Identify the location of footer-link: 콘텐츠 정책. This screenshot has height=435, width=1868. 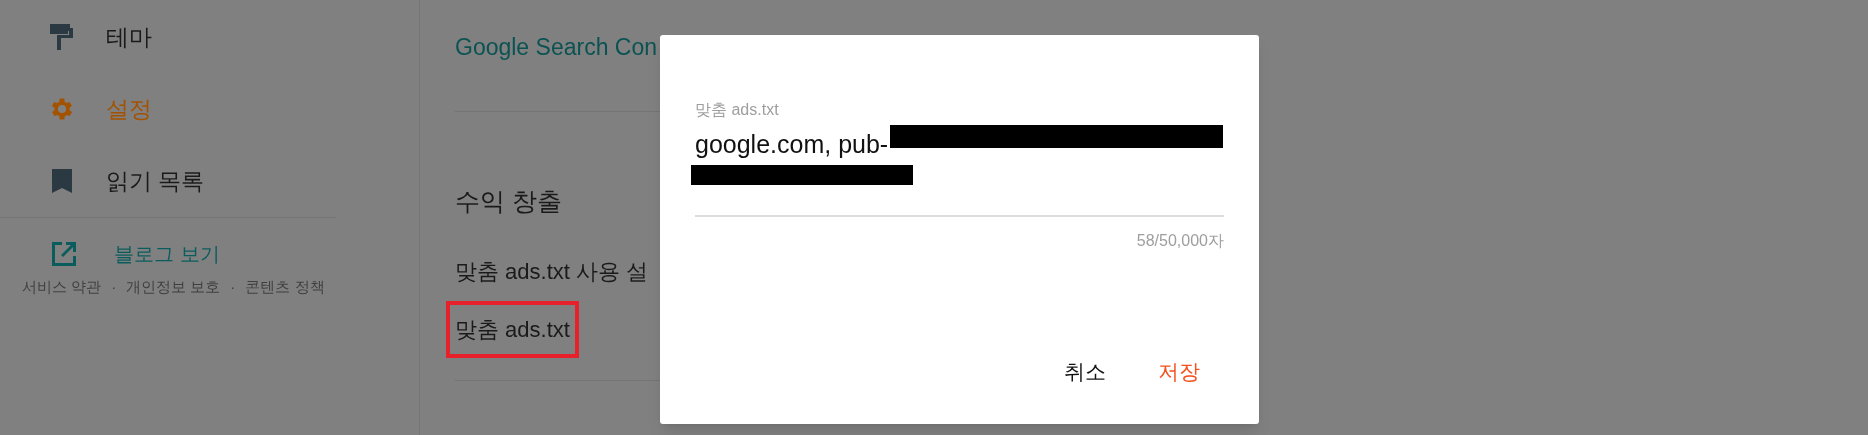
(285, 287).